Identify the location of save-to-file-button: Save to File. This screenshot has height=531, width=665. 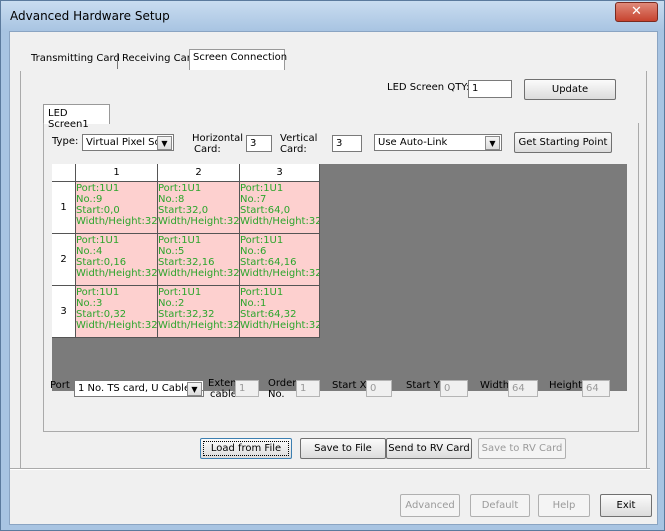
(343, 448).